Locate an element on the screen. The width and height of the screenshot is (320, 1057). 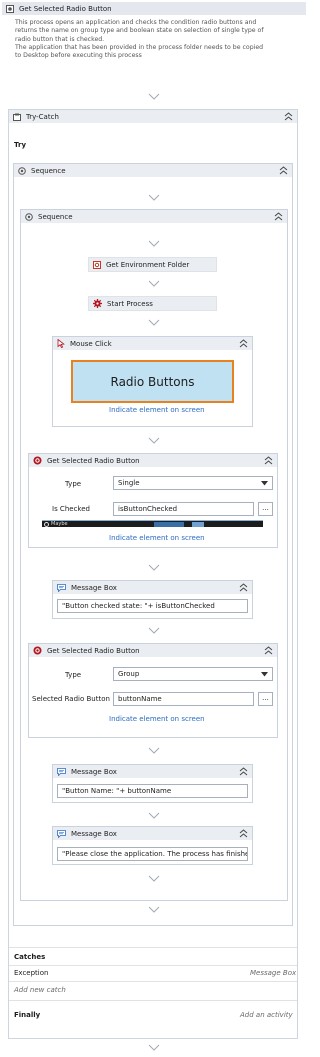
add-new-catch-link: Add new catch is located at coordinates (40, 990).